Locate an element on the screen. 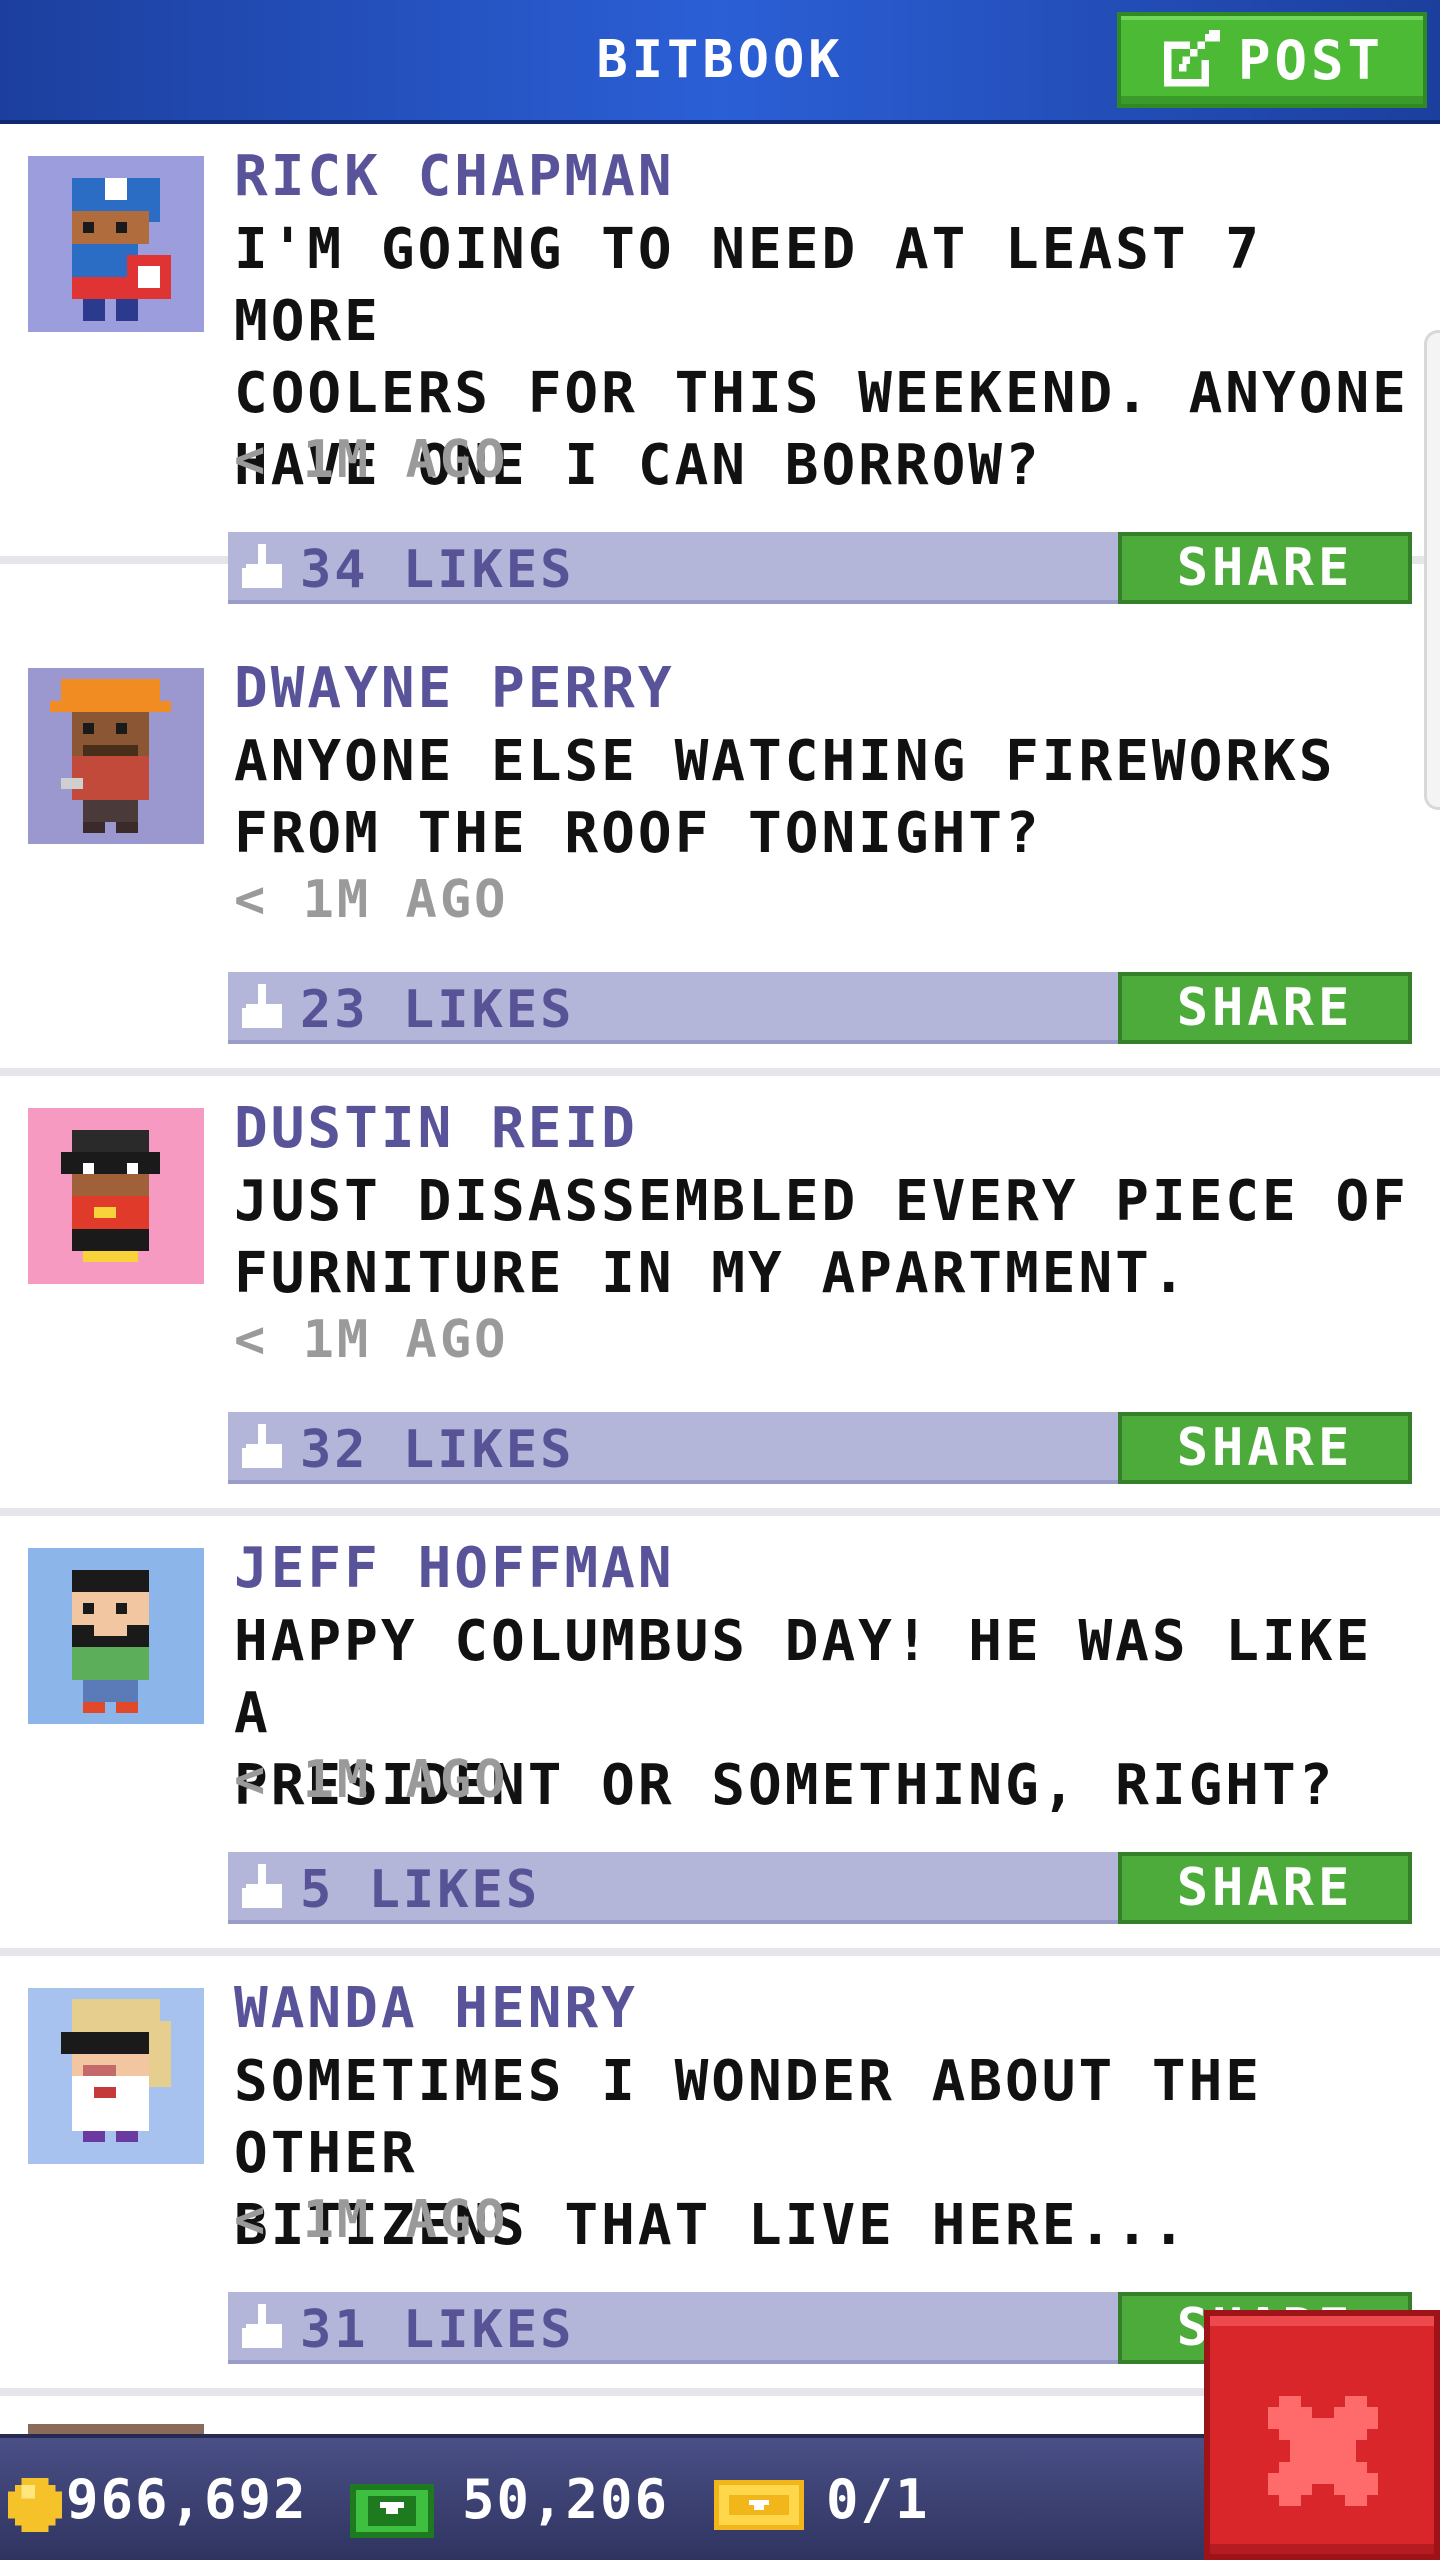 This screenshot has width=1440, height=2560. post-author: DUSTIN REID is located at coordinates (436, 1128).